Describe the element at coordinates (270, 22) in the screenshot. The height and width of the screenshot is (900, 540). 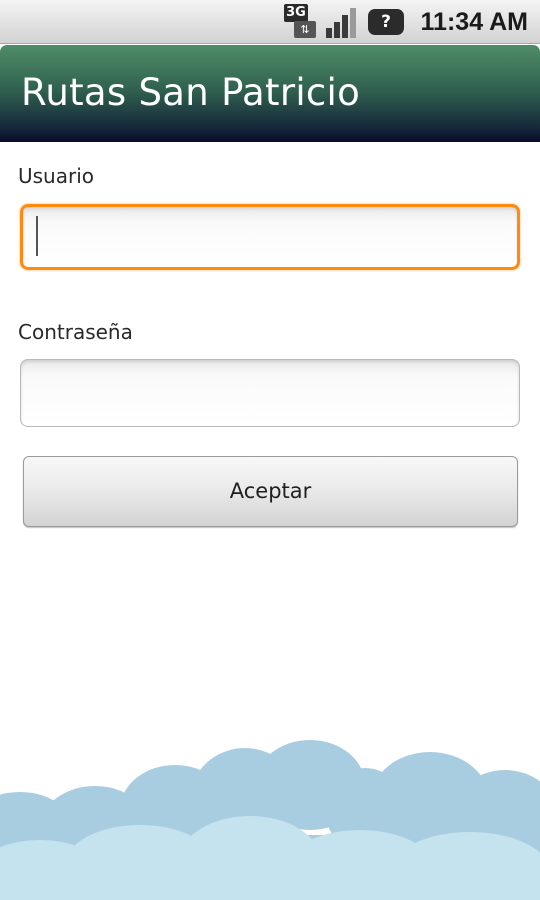
I see `status-bar: 3G ⇅ ? 11:34 AM` at that location.